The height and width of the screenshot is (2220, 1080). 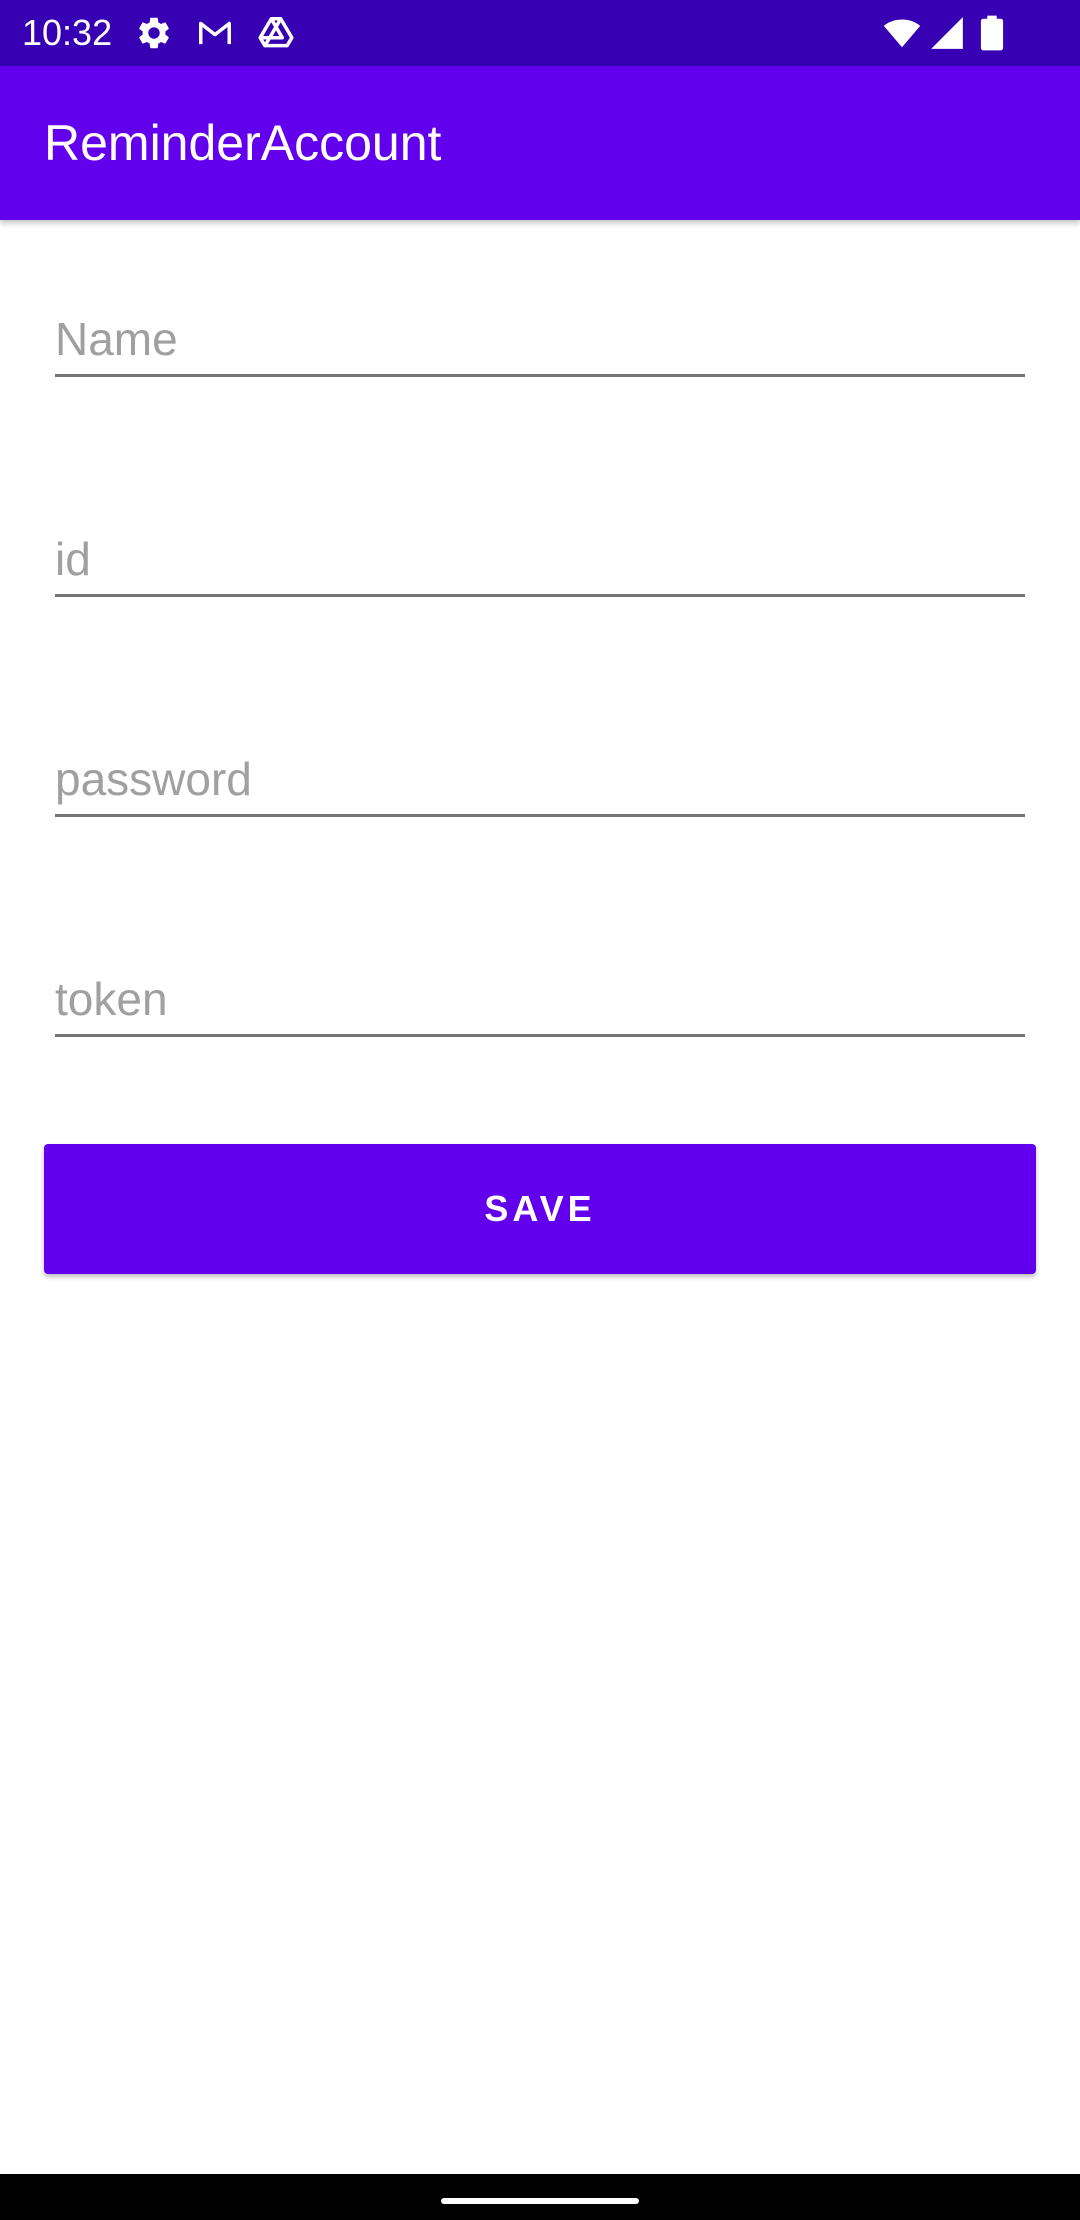 What do you see at coordinates (540, 779) in the screenshot?
I see `password-input` at bounding box center [540, 779].